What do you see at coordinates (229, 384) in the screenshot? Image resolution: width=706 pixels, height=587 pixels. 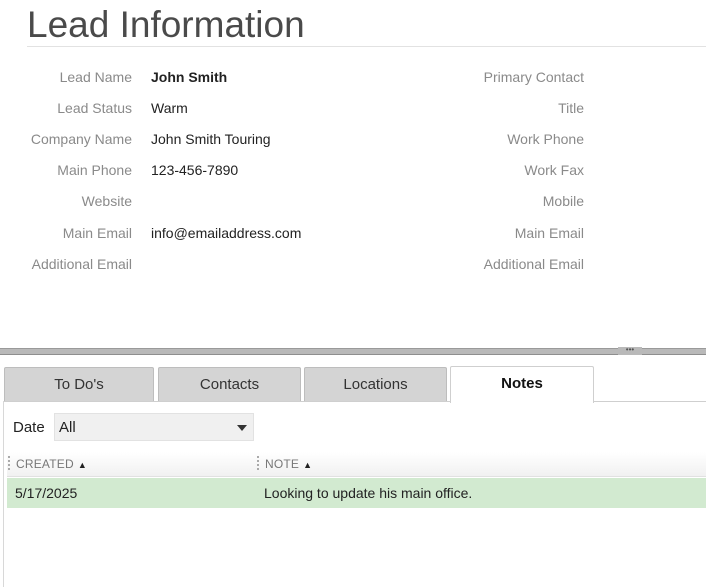 I see `tab-contacts: Contacts` at bounding box center [229, 384].